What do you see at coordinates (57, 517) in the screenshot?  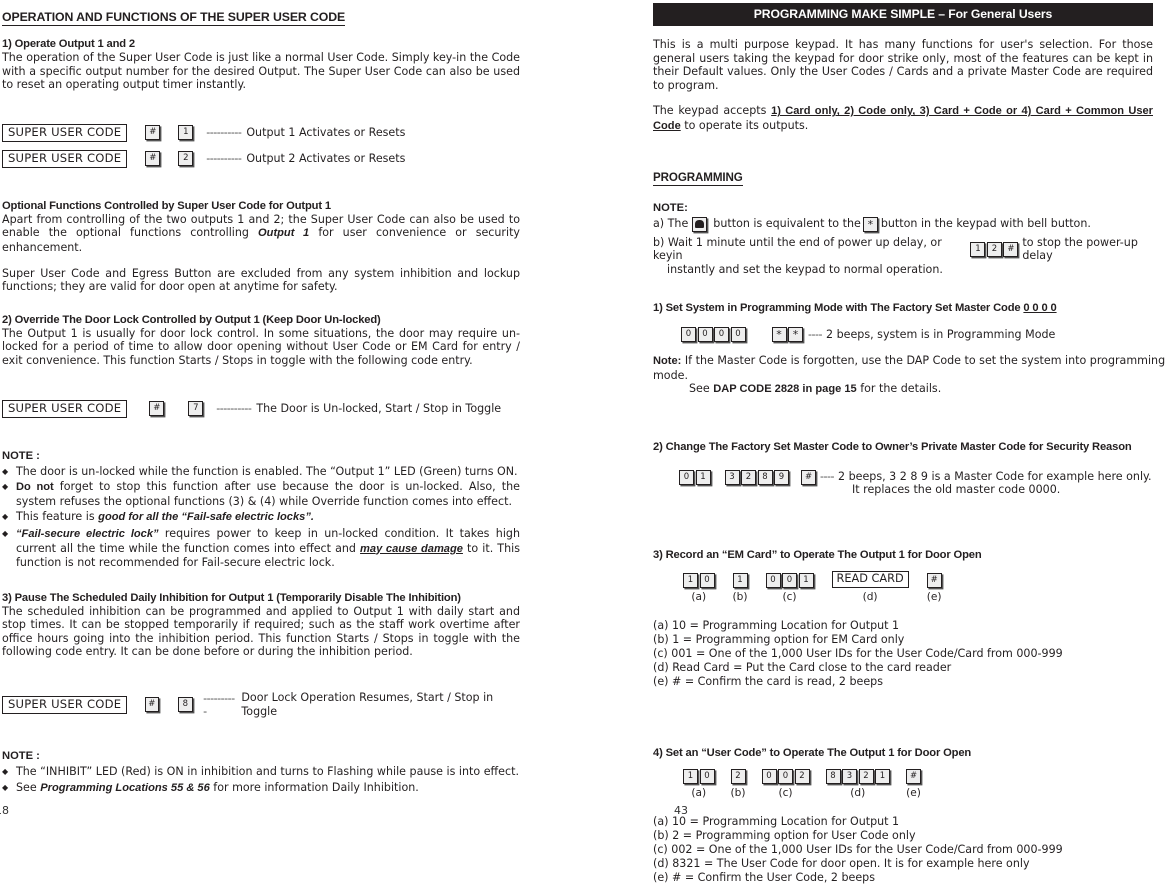 I see `note-text-fragment: This feature is` at bounding box center [57, 517].